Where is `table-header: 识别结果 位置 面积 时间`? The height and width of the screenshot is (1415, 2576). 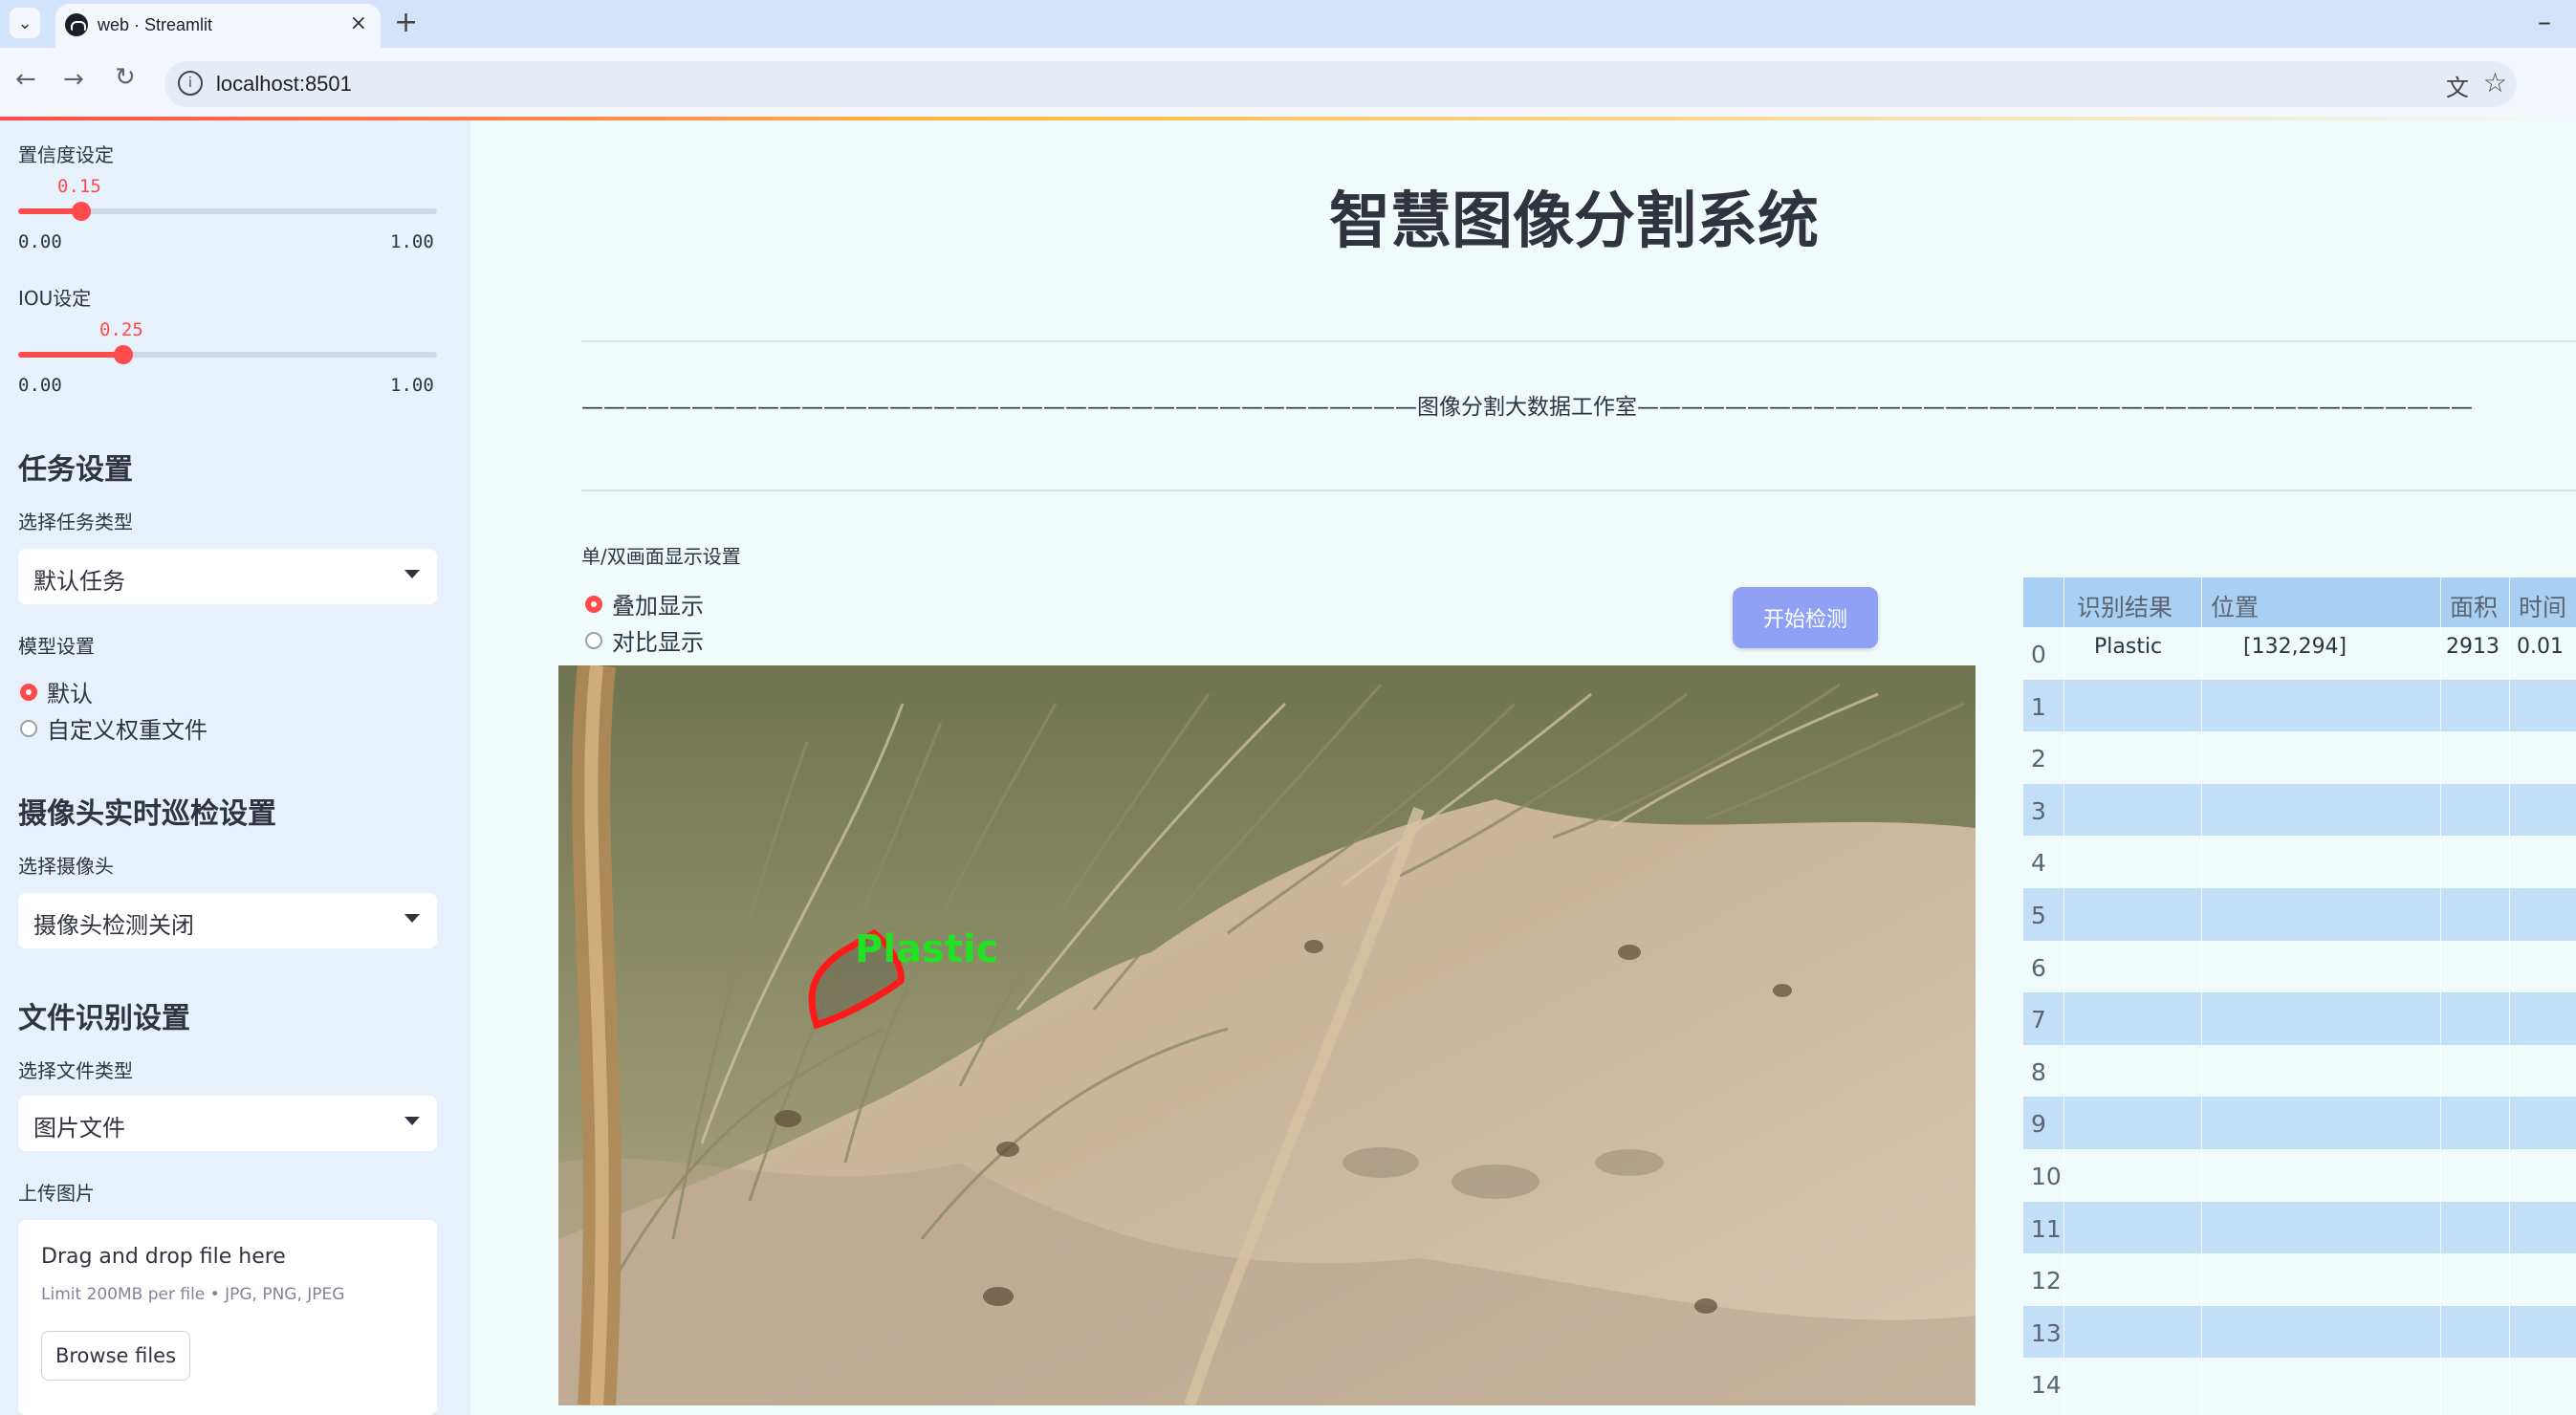
table-header: 识别结果 位置 面积 时间 is located at coordinates (2299, 602).